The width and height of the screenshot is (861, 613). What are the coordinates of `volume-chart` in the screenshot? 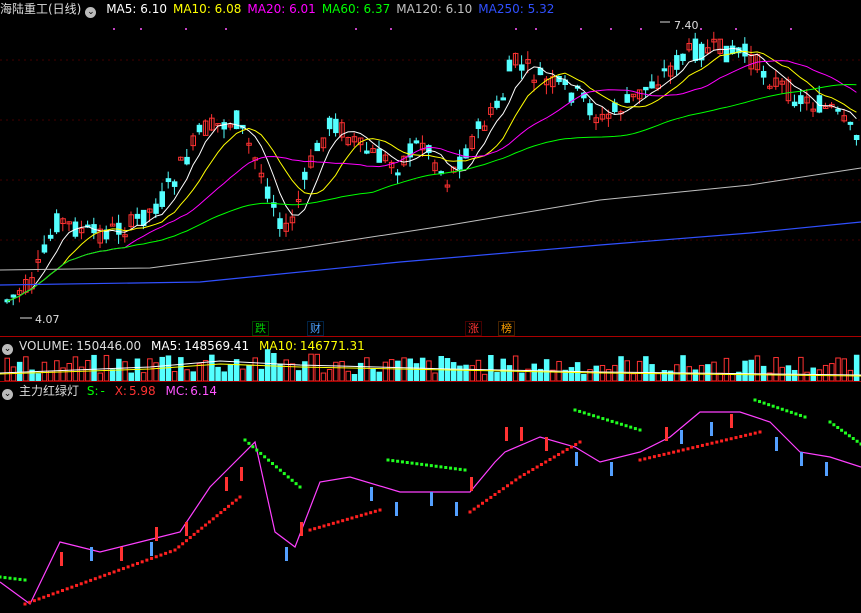 It's located at (430, 359).